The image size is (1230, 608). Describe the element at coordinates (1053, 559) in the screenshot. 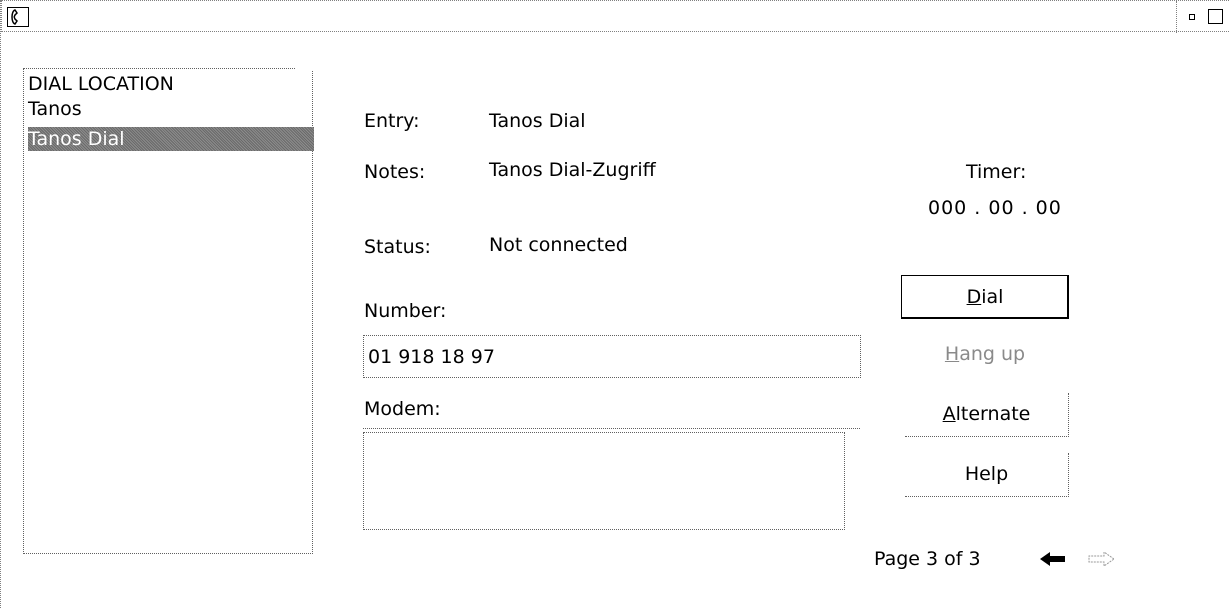

I see `arrow-left-icon` at that location.